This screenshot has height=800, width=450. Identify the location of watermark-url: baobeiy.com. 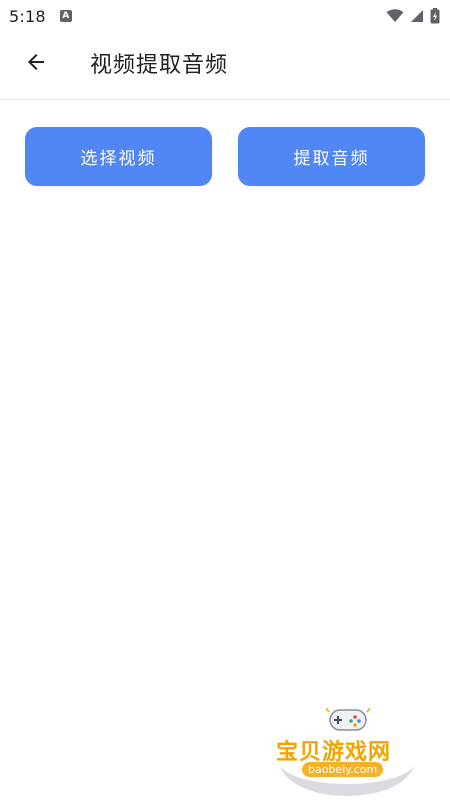
(343, 769).